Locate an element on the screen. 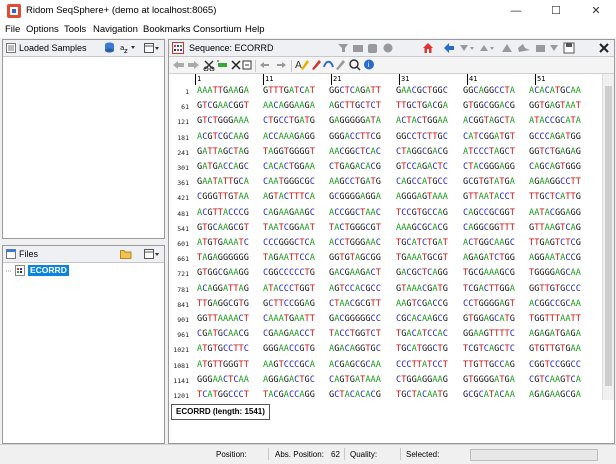 The height and width of the screenshot is (464, 616). base-group: CGGGTTGTAA is located at coordinates (223, 197).